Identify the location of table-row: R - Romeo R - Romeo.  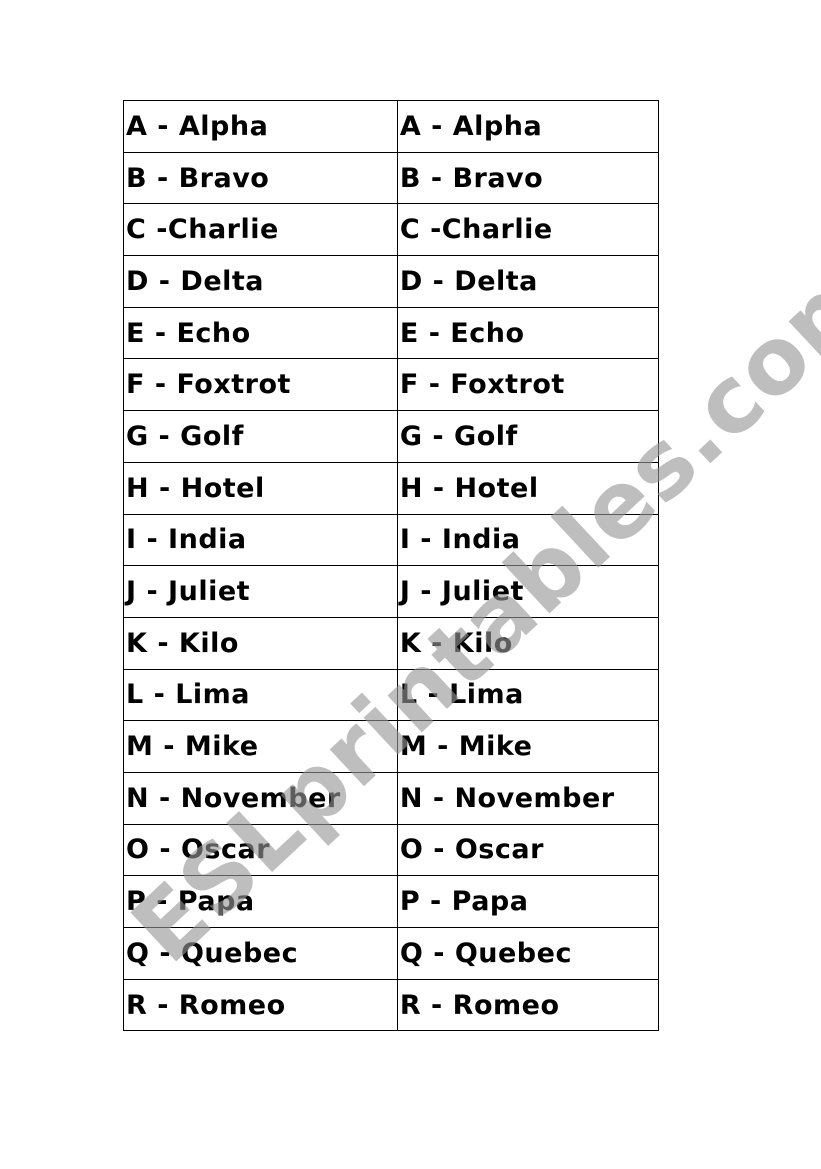
(391, 1005).